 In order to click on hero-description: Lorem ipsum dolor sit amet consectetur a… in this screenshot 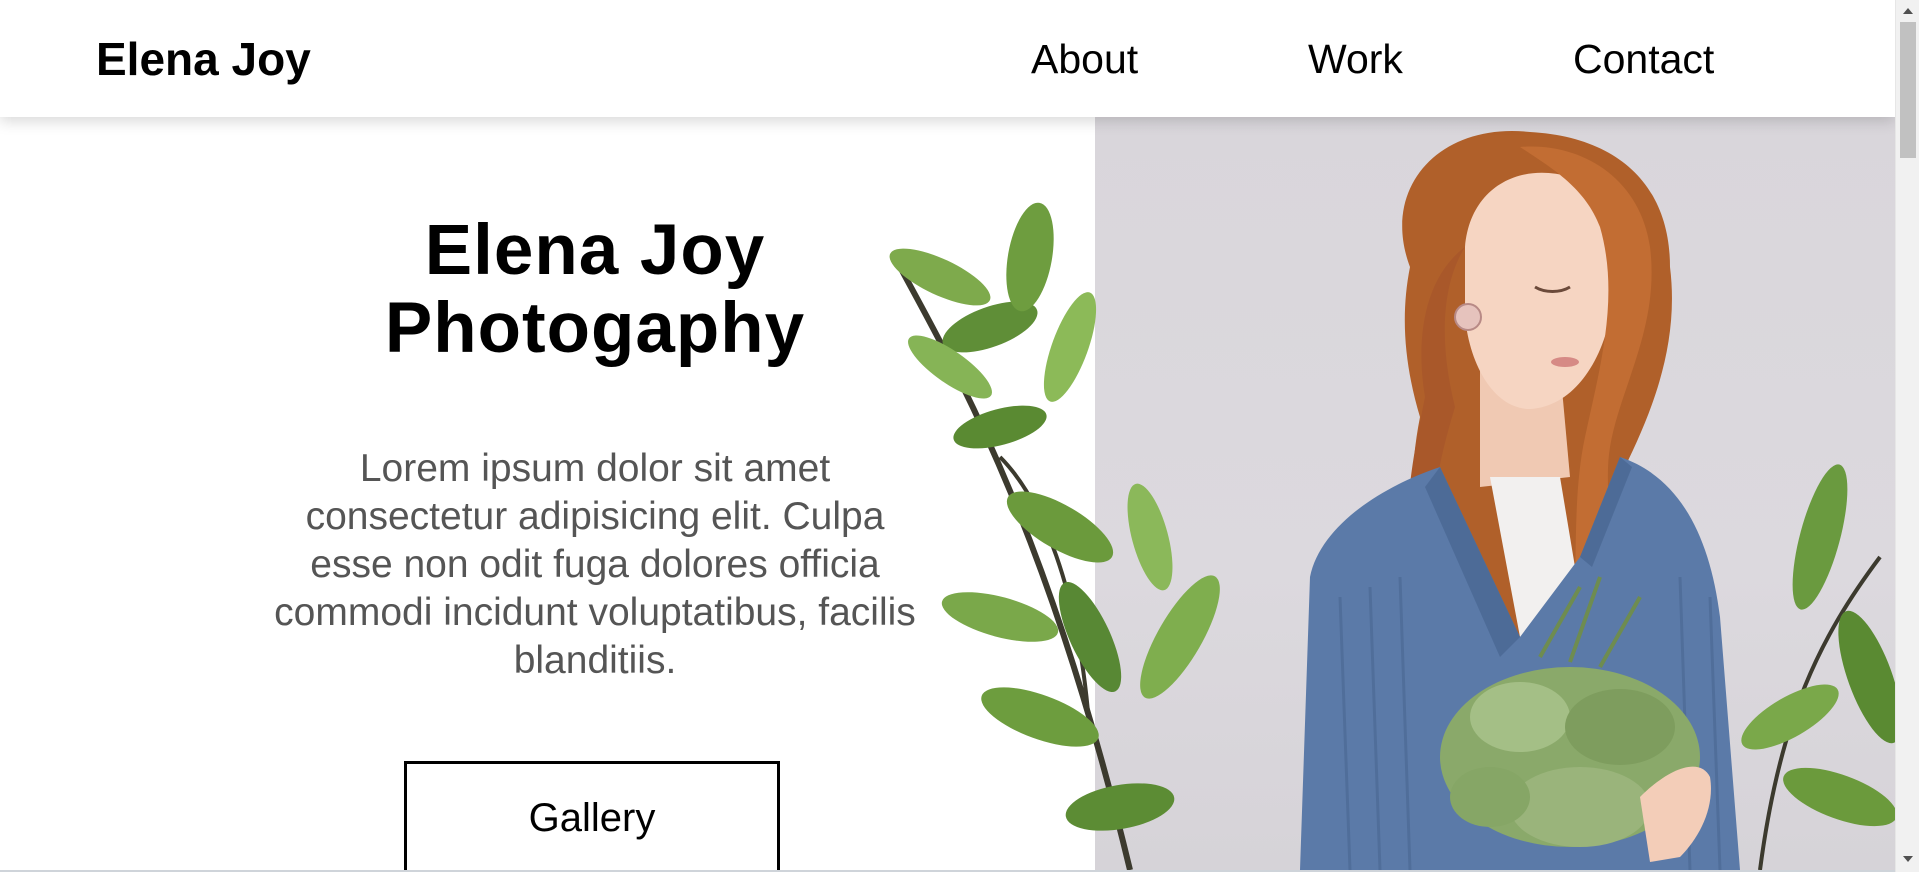, I will do `click(595, 564)`.